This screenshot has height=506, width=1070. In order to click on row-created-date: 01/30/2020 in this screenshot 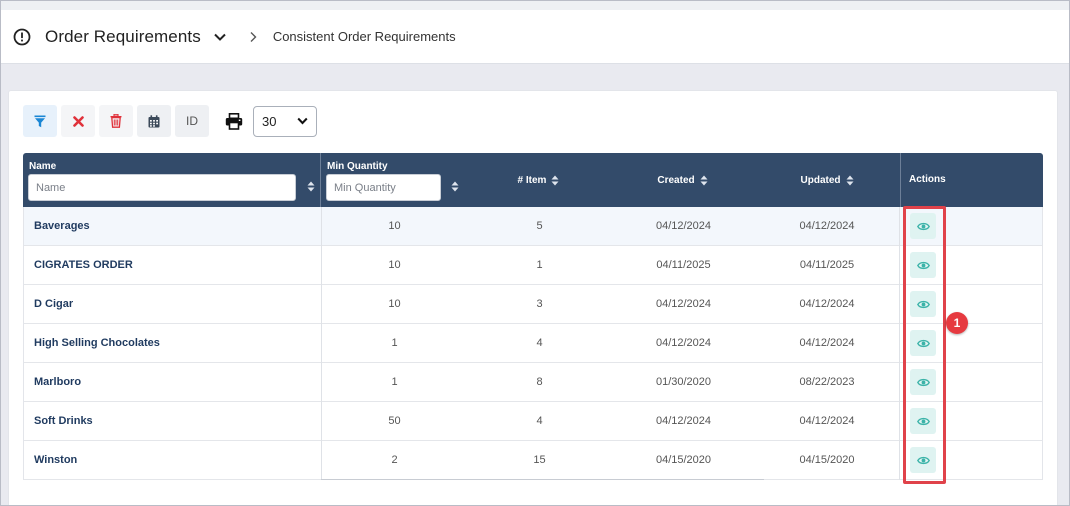, I will do `click(683, 382)`.